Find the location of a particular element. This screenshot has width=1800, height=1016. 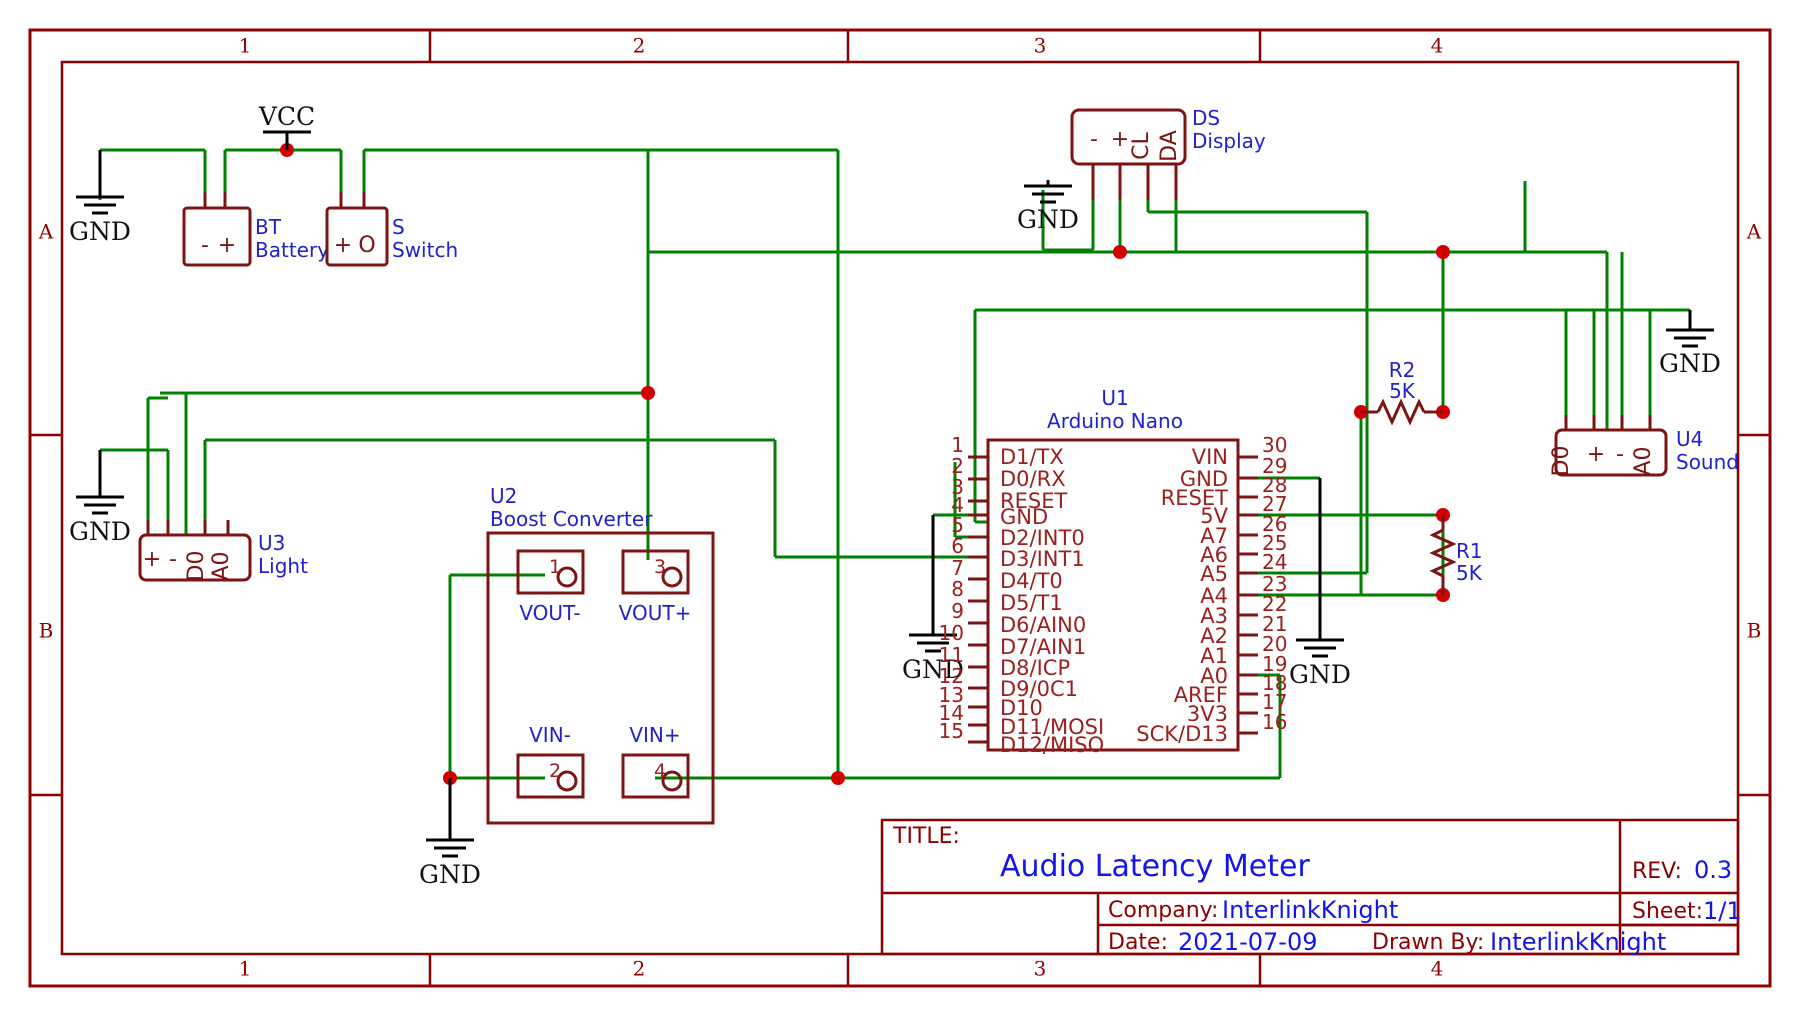

u2-name: Boost Converter is located at coordinates (571, 519).